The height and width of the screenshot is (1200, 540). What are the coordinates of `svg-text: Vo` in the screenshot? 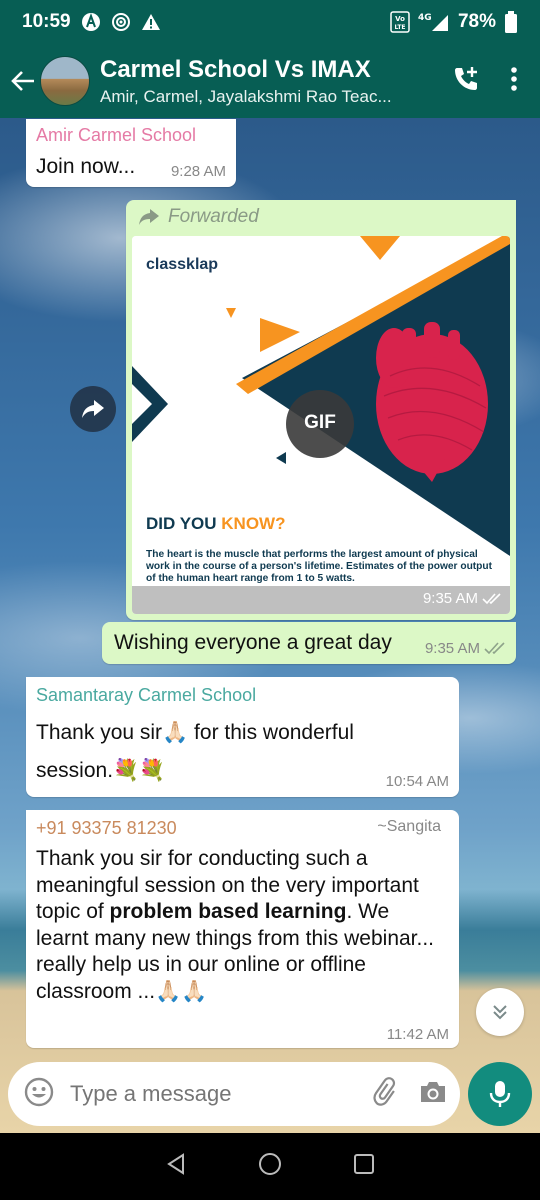 It's located at (400, 19).